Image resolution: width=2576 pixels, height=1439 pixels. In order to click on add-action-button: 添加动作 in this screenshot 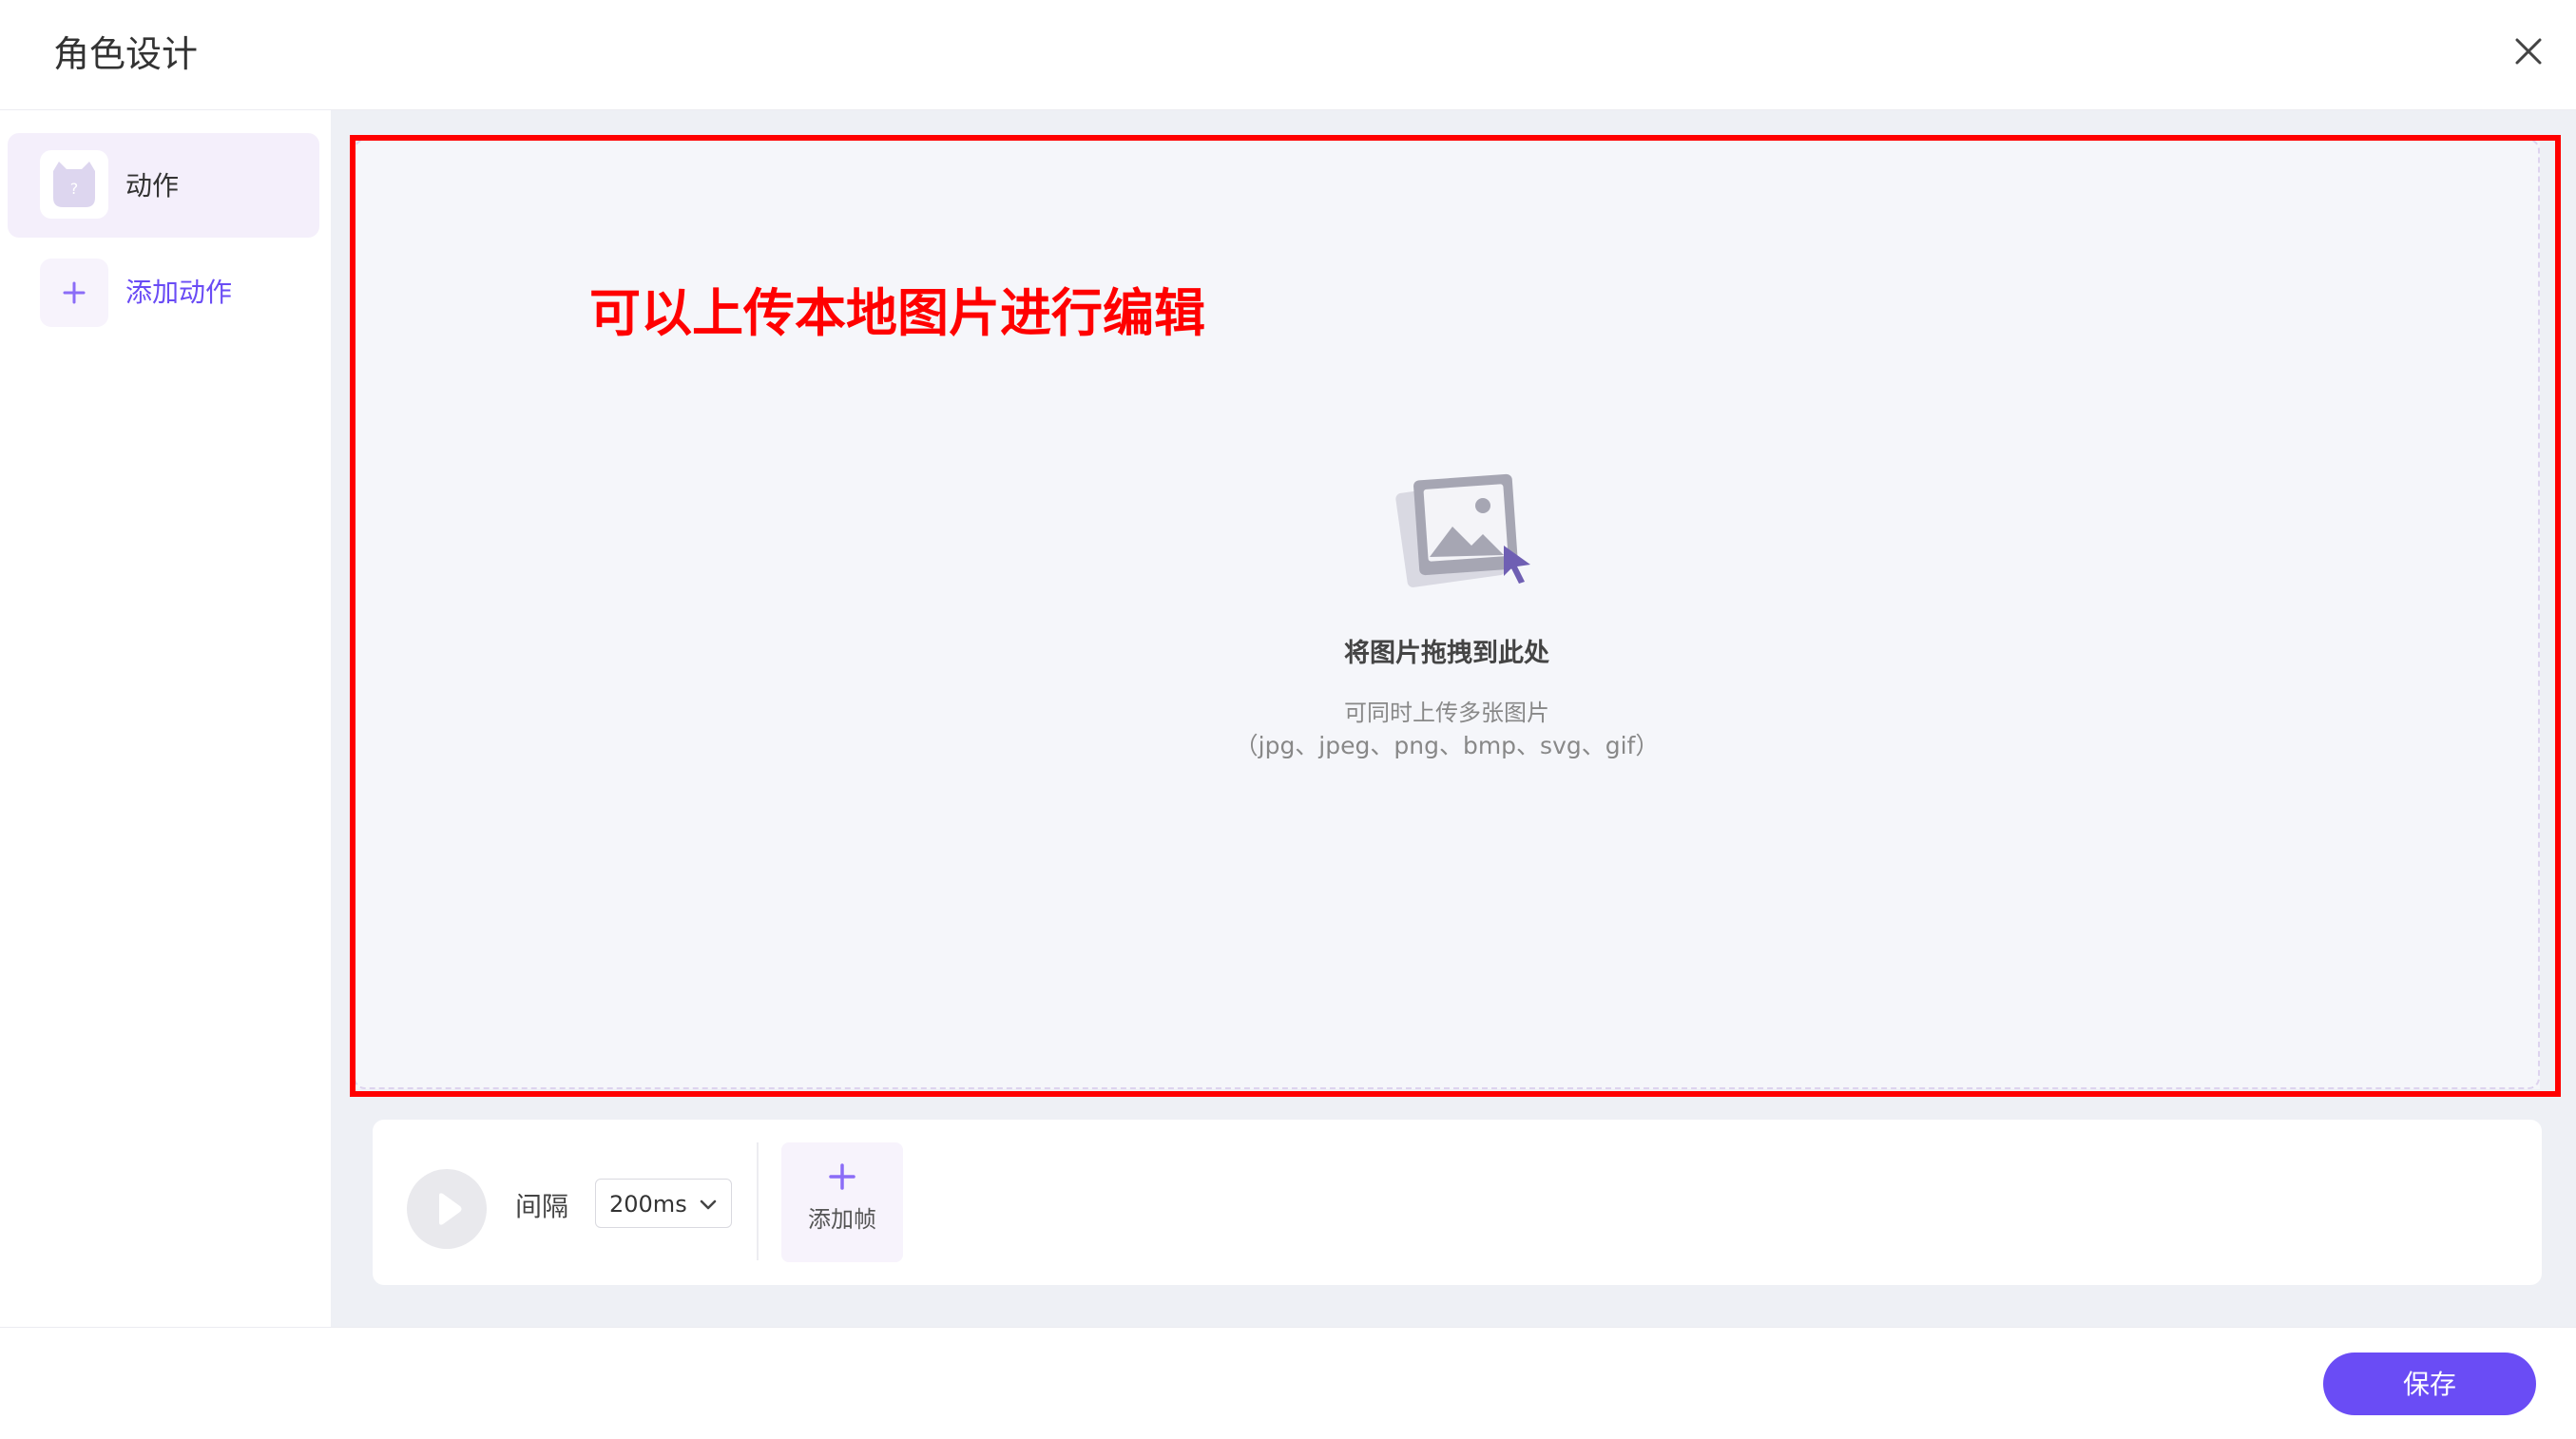, I will do `click(173, 293)`.